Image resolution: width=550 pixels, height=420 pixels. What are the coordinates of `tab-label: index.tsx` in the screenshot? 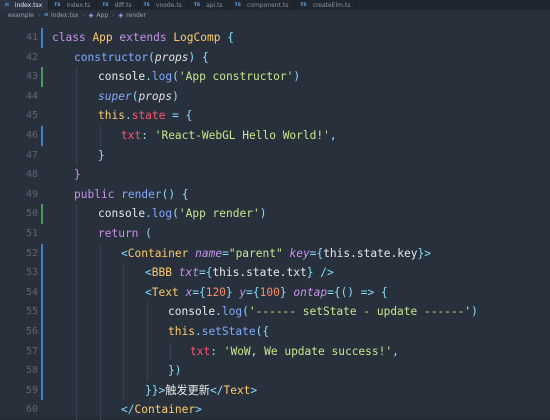 It's located at (28, 5).